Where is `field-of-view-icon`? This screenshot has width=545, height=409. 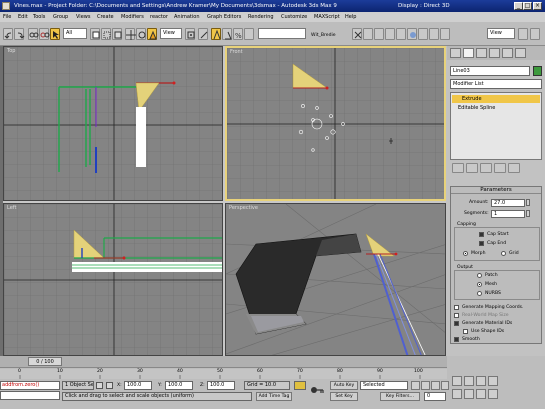 field-of-view-icon is located at coordinates (457, 394).